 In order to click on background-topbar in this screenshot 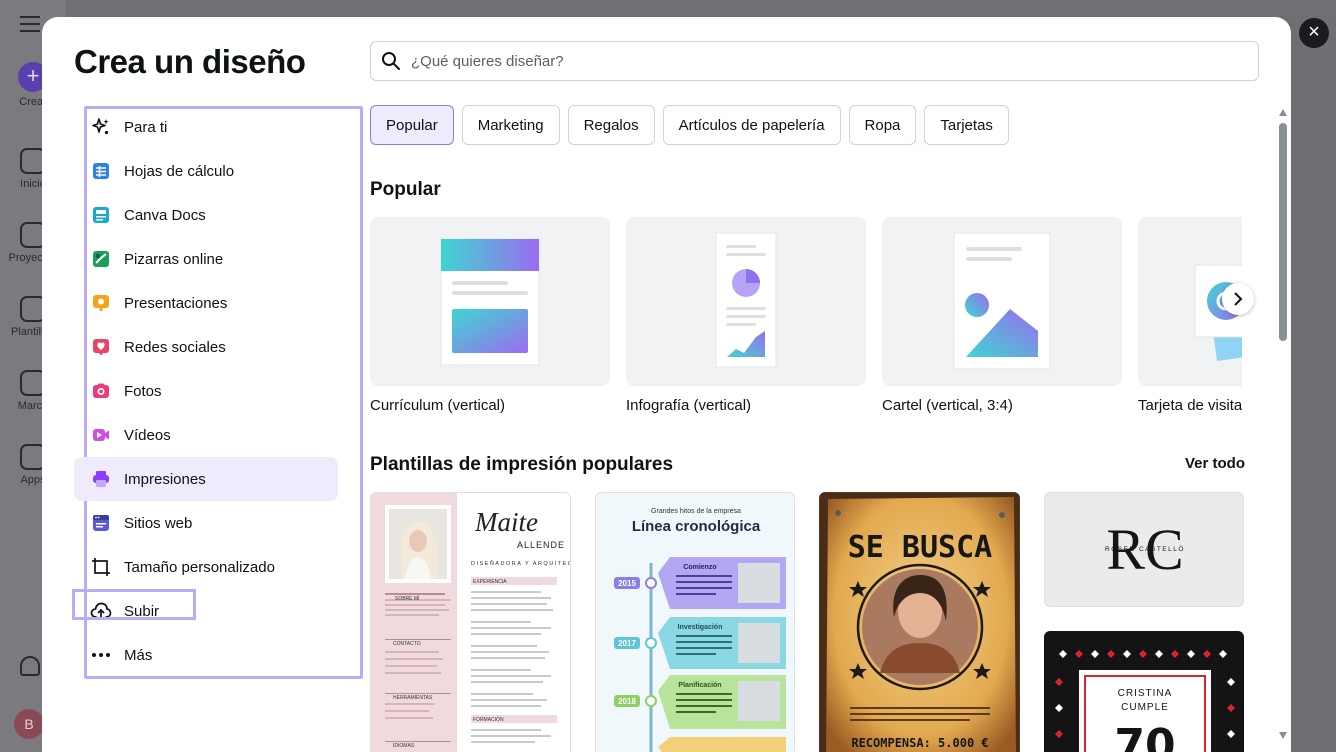, I will do `click(701, 8)`.